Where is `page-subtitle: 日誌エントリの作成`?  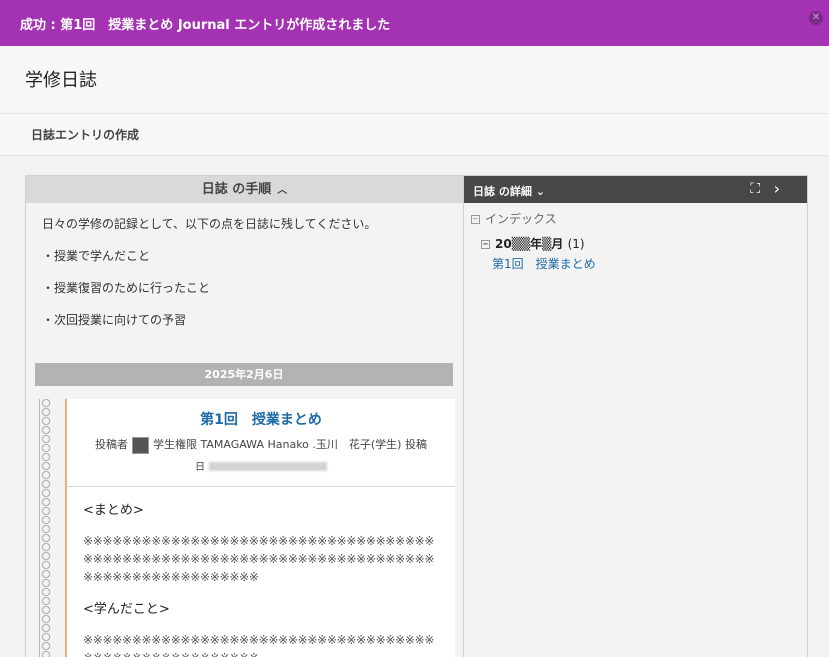 page-subtitle: 日誌エントリの作成 is located at coordinates (85, 134).